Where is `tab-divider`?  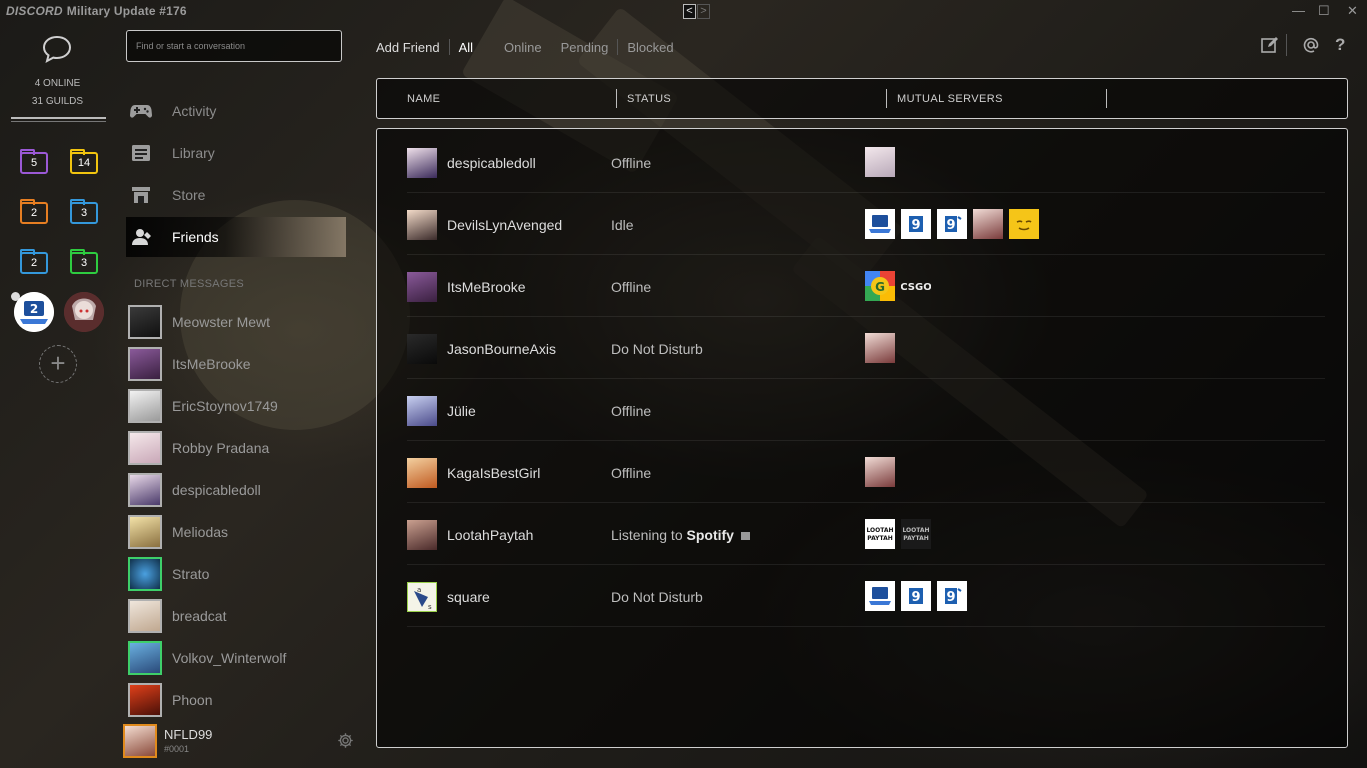 tab-divider is located at coordinates (449, 47).